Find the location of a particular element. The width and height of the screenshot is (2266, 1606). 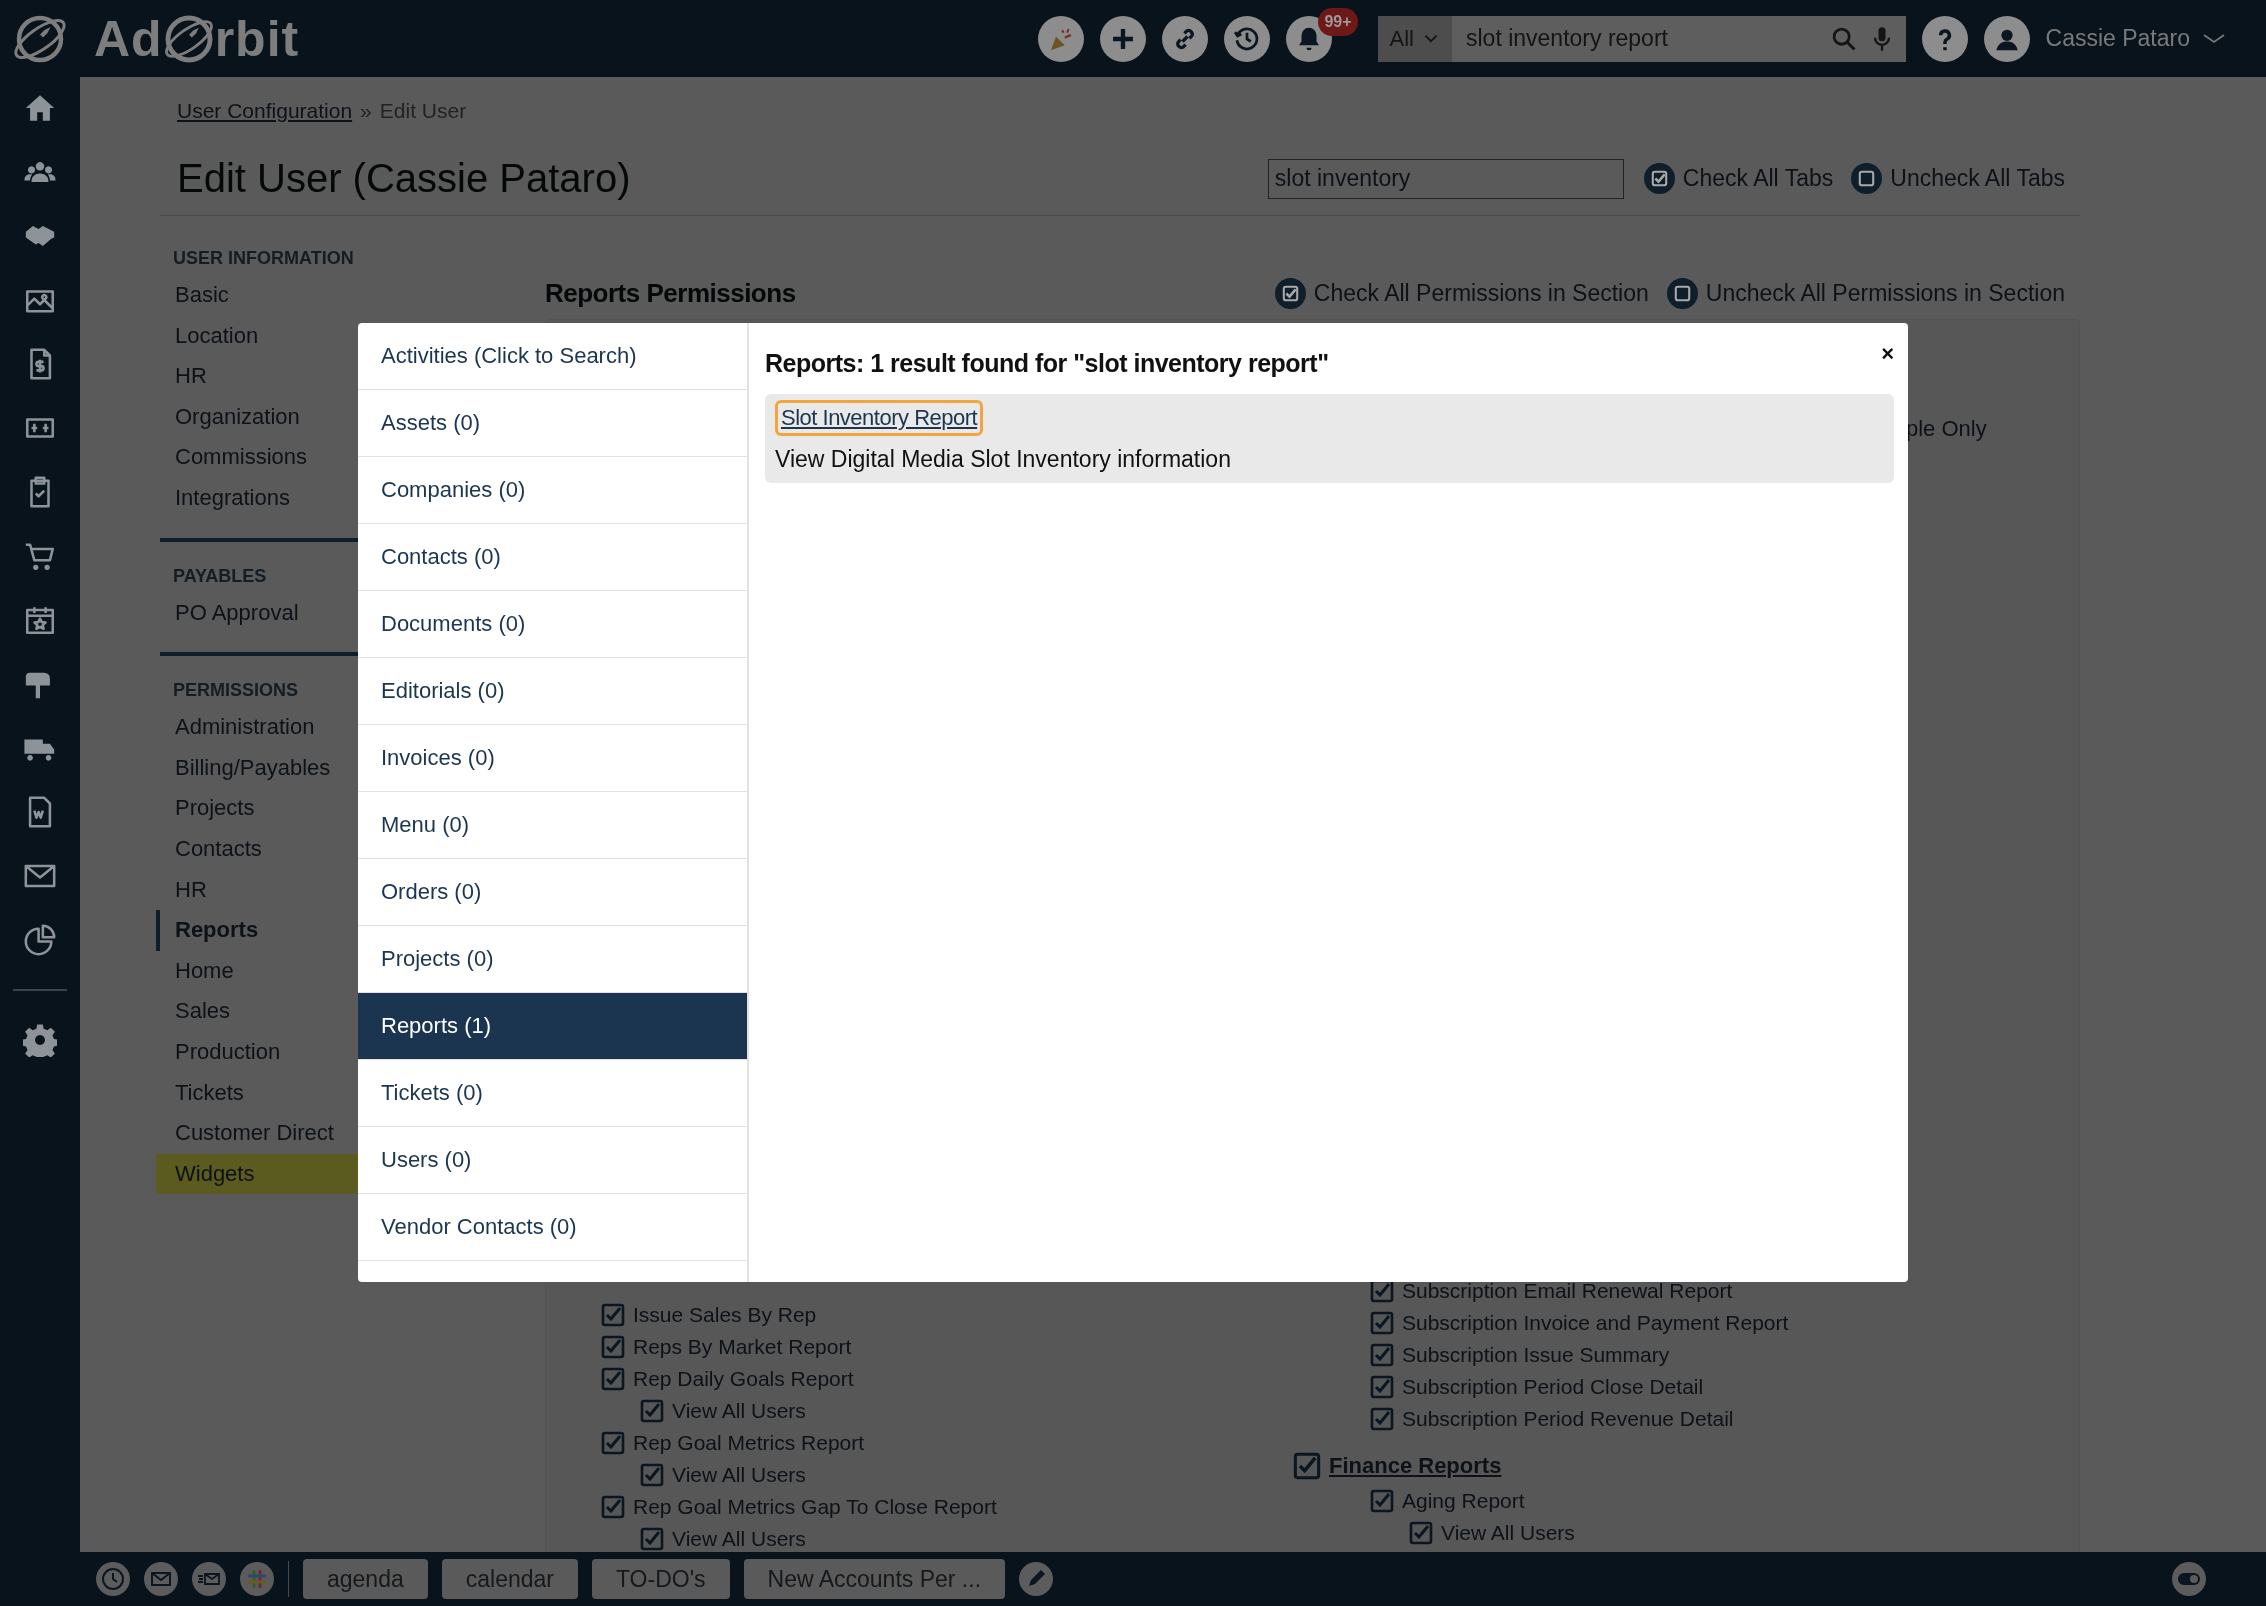

close-button: × is located at coordinates (1887, 354).